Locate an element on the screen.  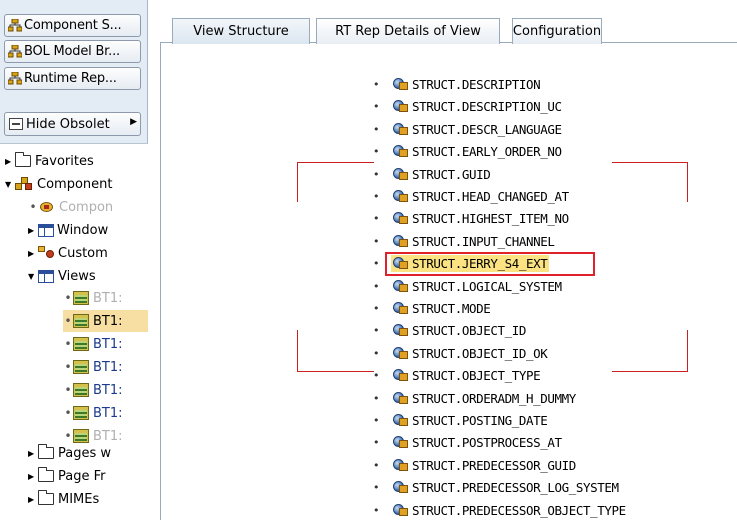
attribute-label-wrap: STRUCT.MODE is located at coordinates (441, 308).